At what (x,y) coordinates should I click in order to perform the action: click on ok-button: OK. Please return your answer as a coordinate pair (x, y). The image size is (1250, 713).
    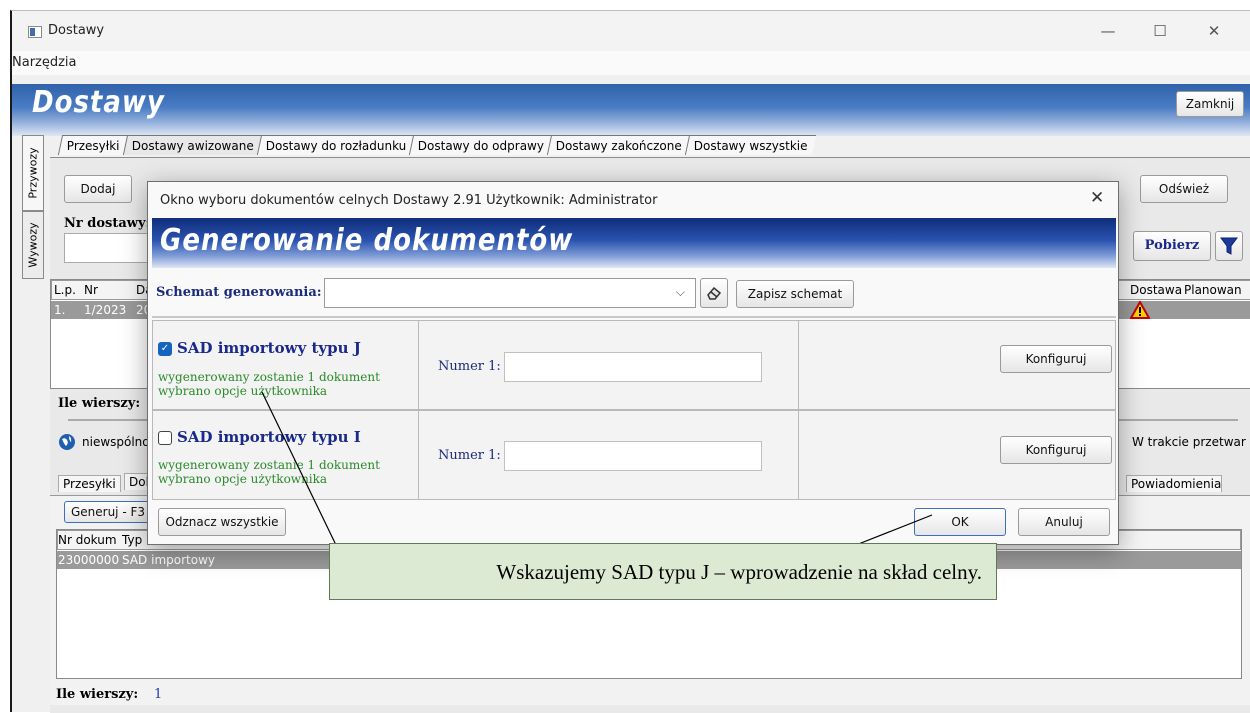
    Looking at the image, I should click on (960, 522).